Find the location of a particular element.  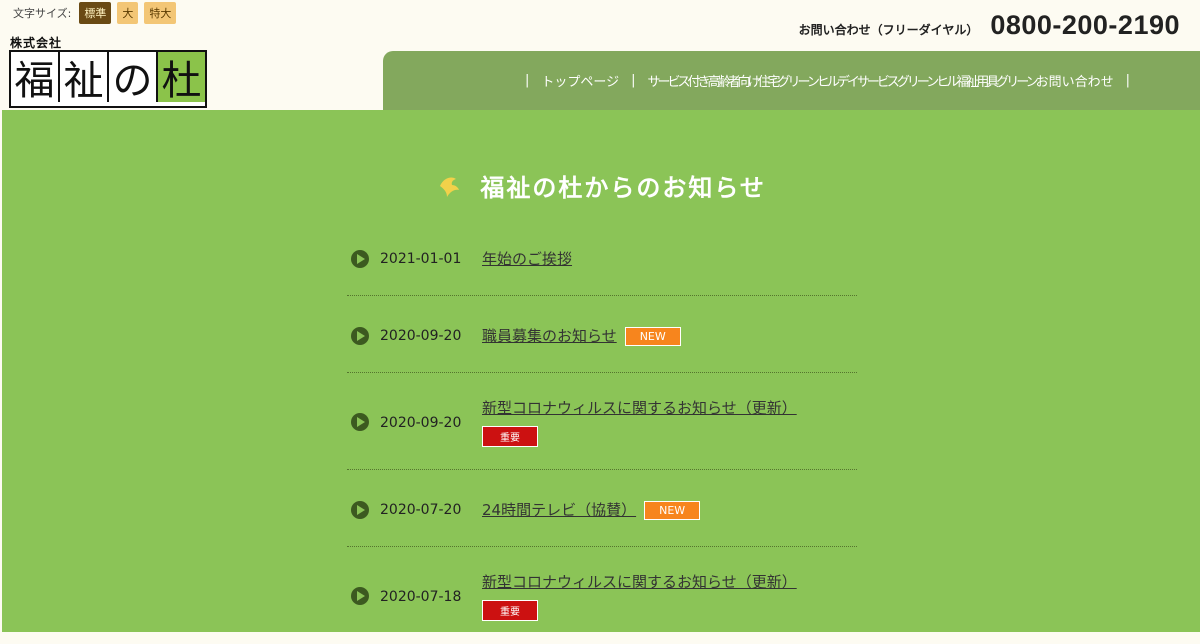

news-date: 2020-07-20 is located at coordinates (421, 510).